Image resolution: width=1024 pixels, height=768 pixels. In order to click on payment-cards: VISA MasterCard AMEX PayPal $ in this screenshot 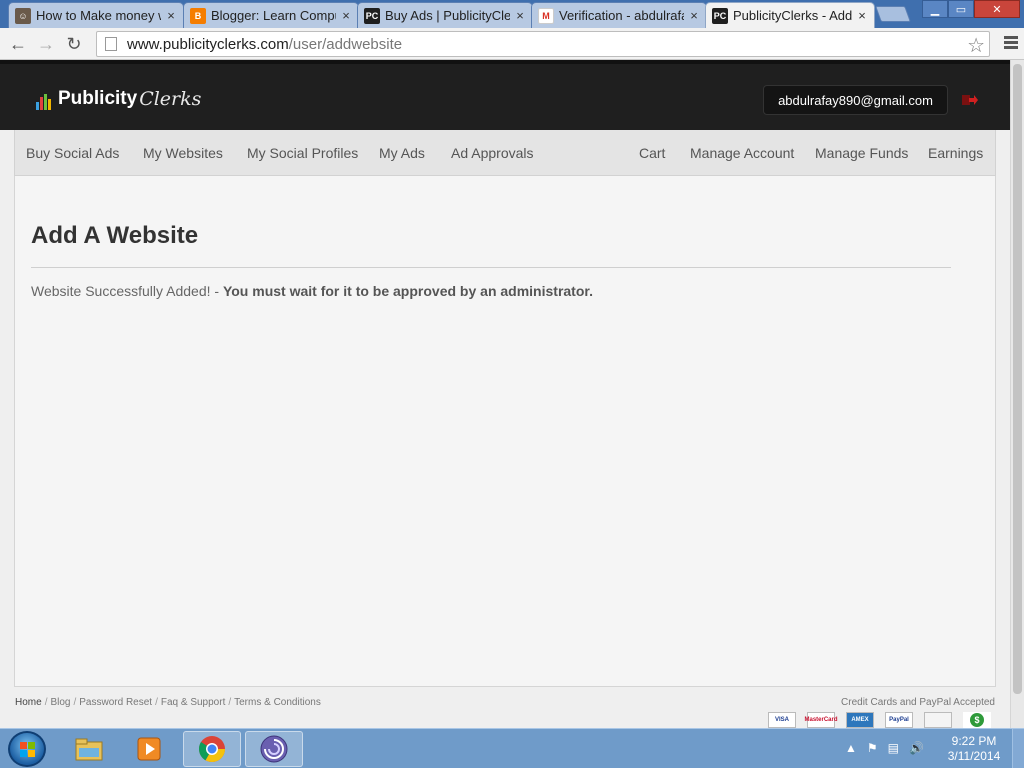, I will do `click(885, 720)`.